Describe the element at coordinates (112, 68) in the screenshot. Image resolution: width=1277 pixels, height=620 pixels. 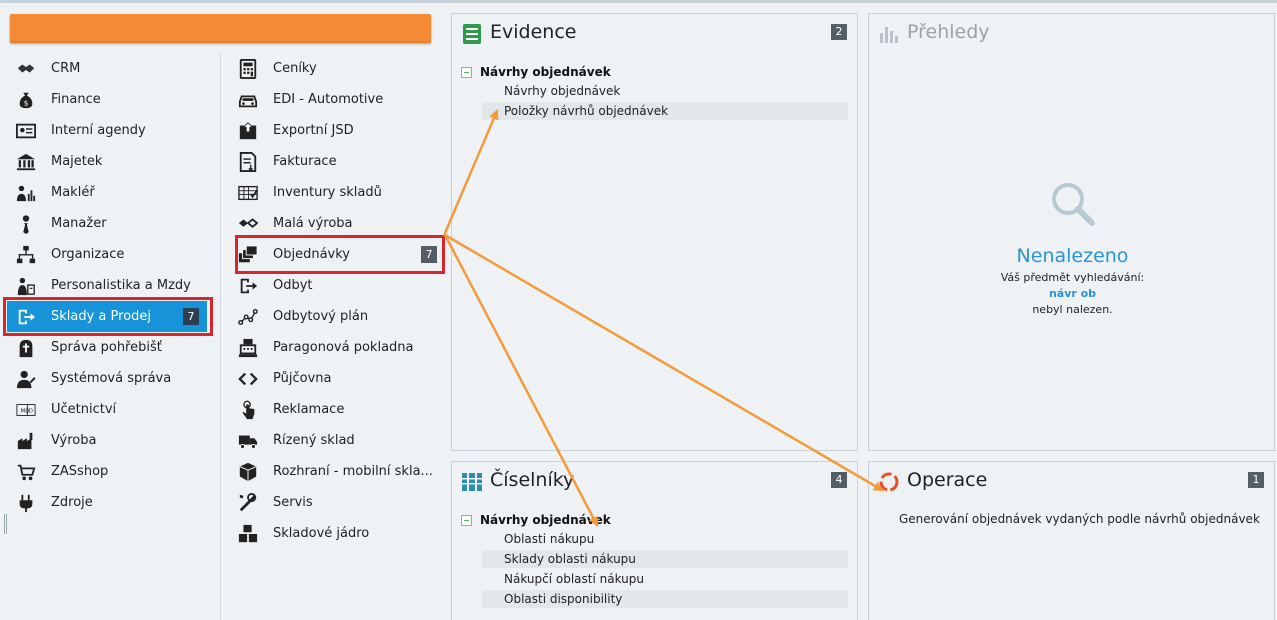
I see `nav-item-crm: CRM` at that location.